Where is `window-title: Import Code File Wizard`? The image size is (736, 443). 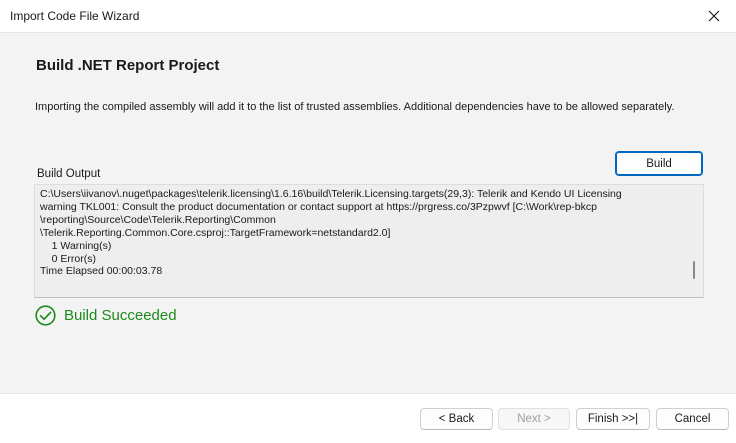
window-title: Import Code File Wizard is located at coordinates (75, 16).